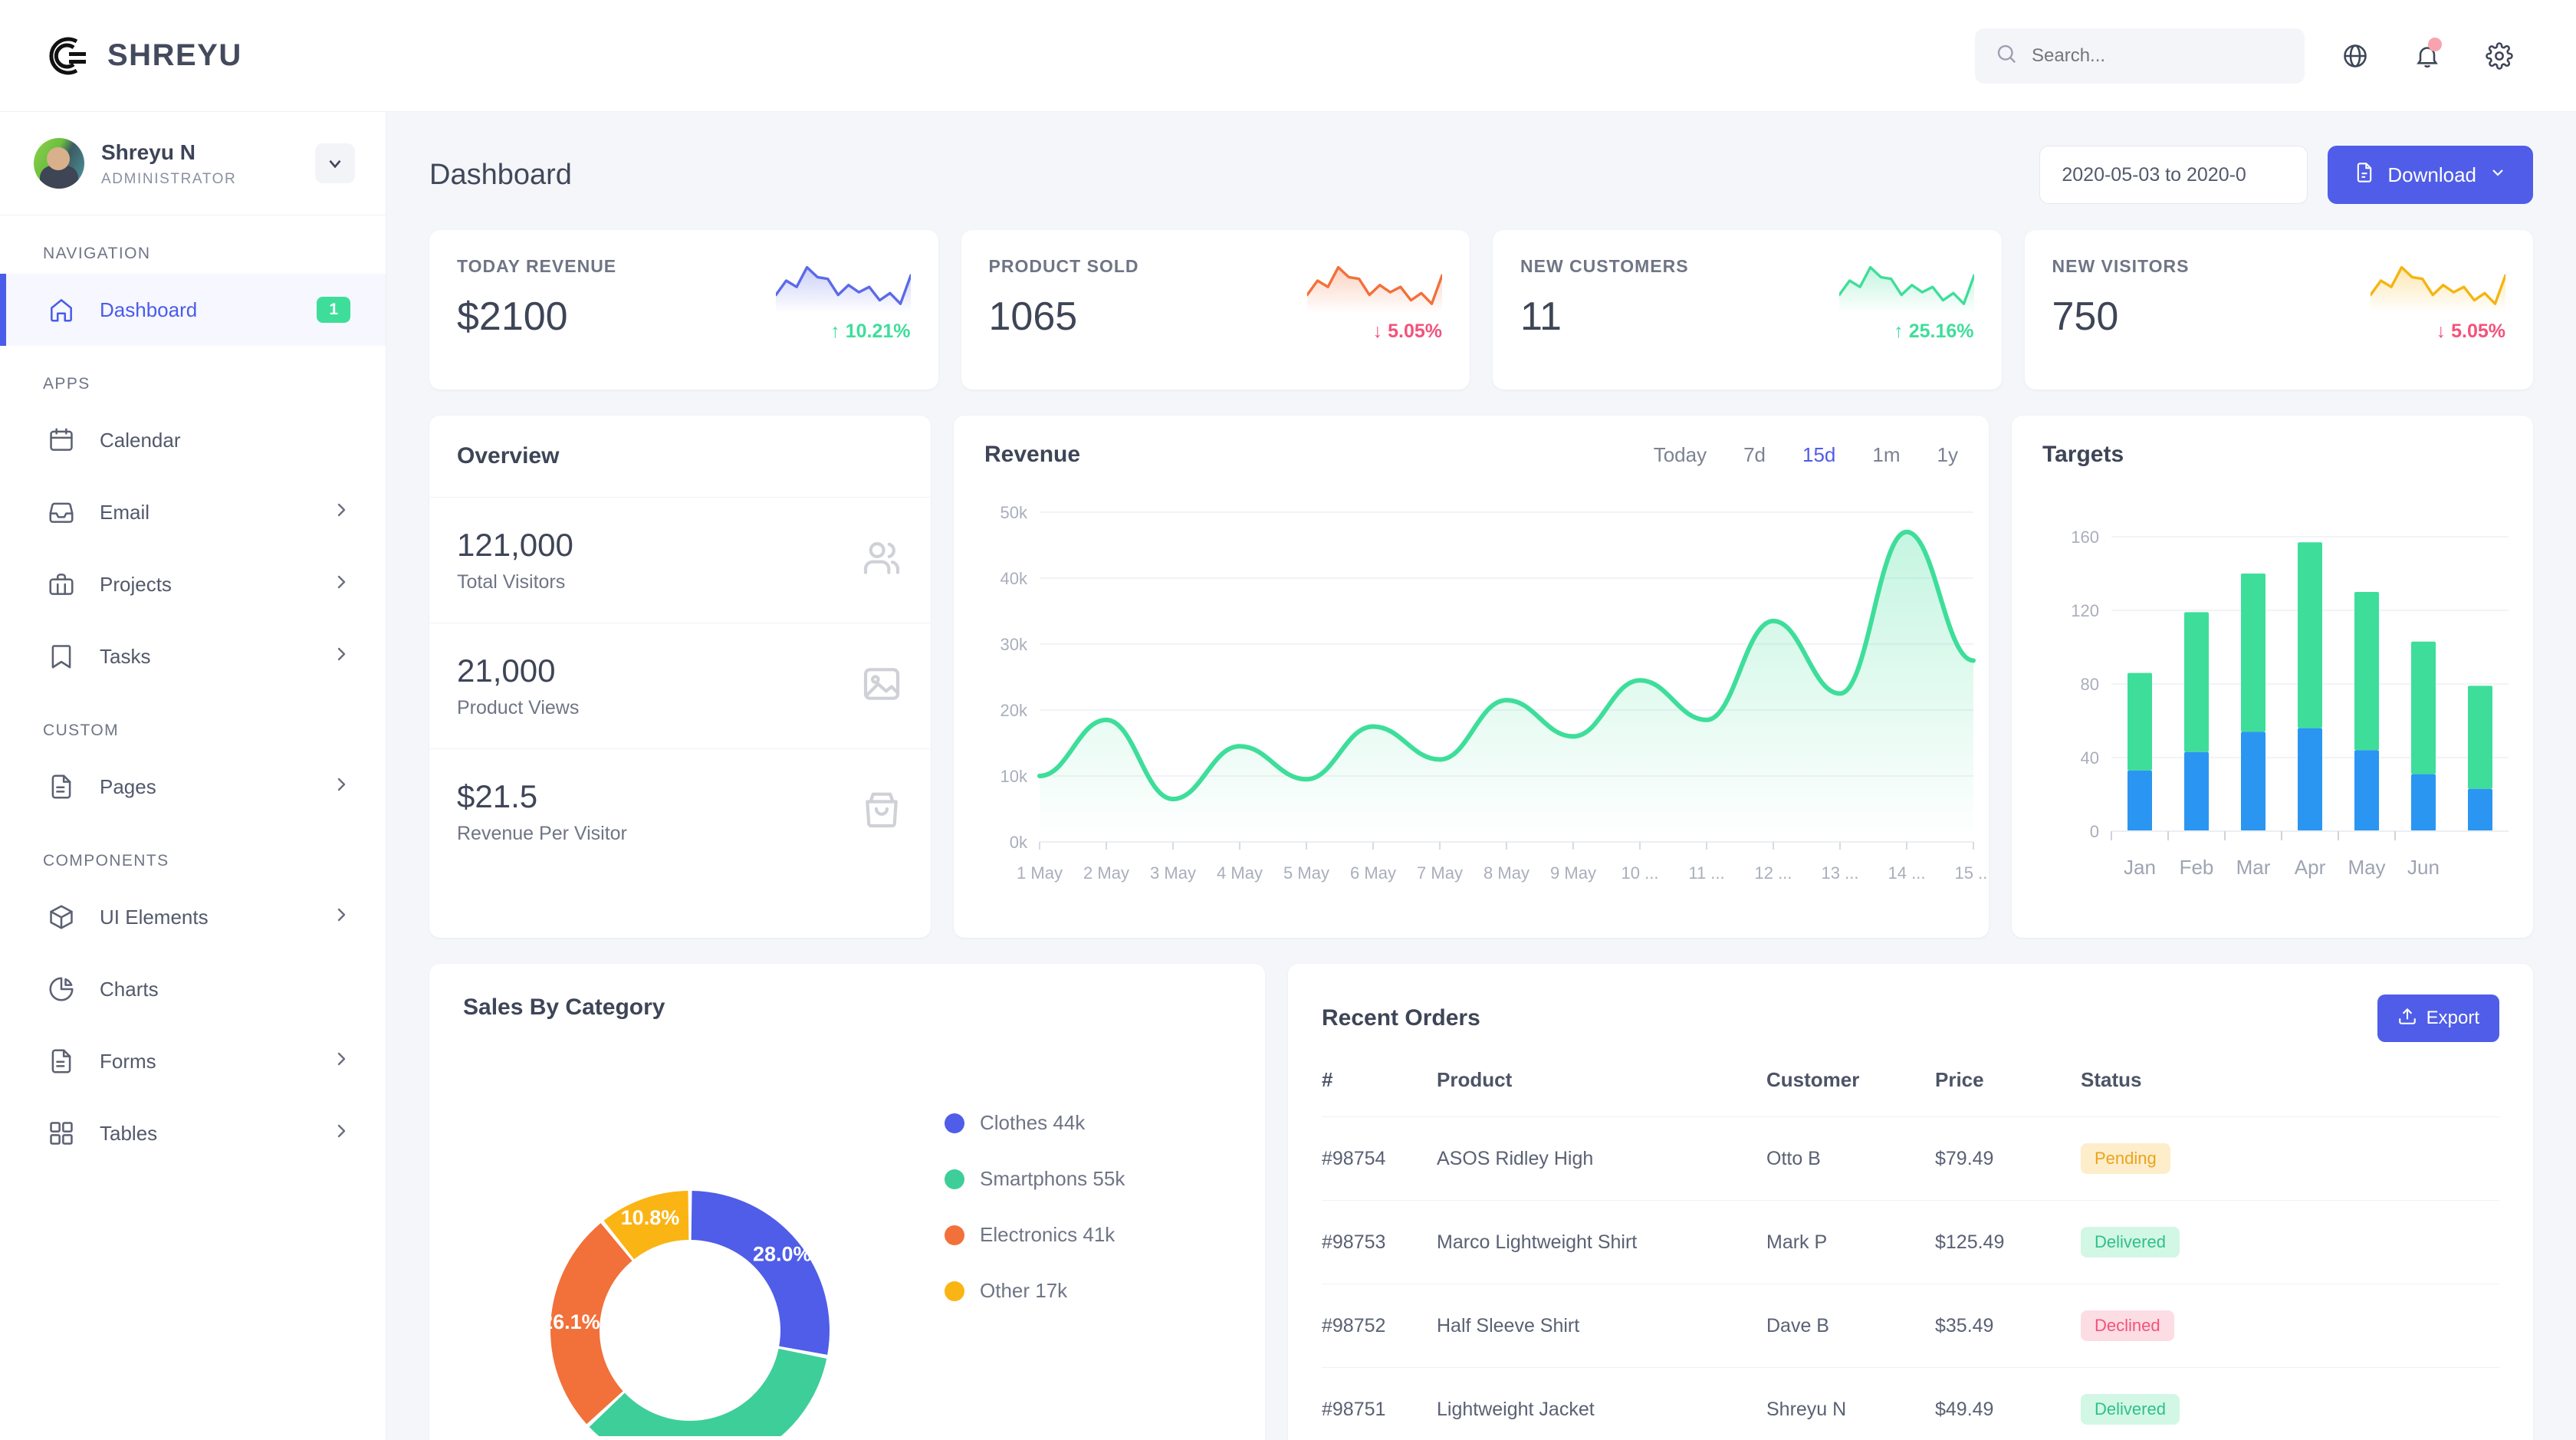 Image resolution: width=2576 pixels, height=1440 pixels. I want to click on overview-item-revenue-per-visitor: $21.5 Revenue Per Visitor, so click(680, 811).